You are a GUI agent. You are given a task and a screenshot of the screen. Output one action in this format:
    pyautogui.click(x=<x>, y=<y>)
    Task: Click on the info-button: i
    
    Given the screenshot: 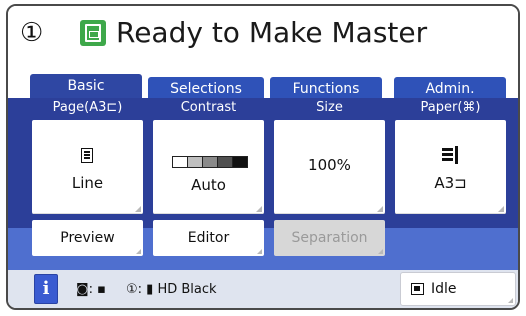 What is the action you would take?
    pyautogui.click(x=46, y=289)
    